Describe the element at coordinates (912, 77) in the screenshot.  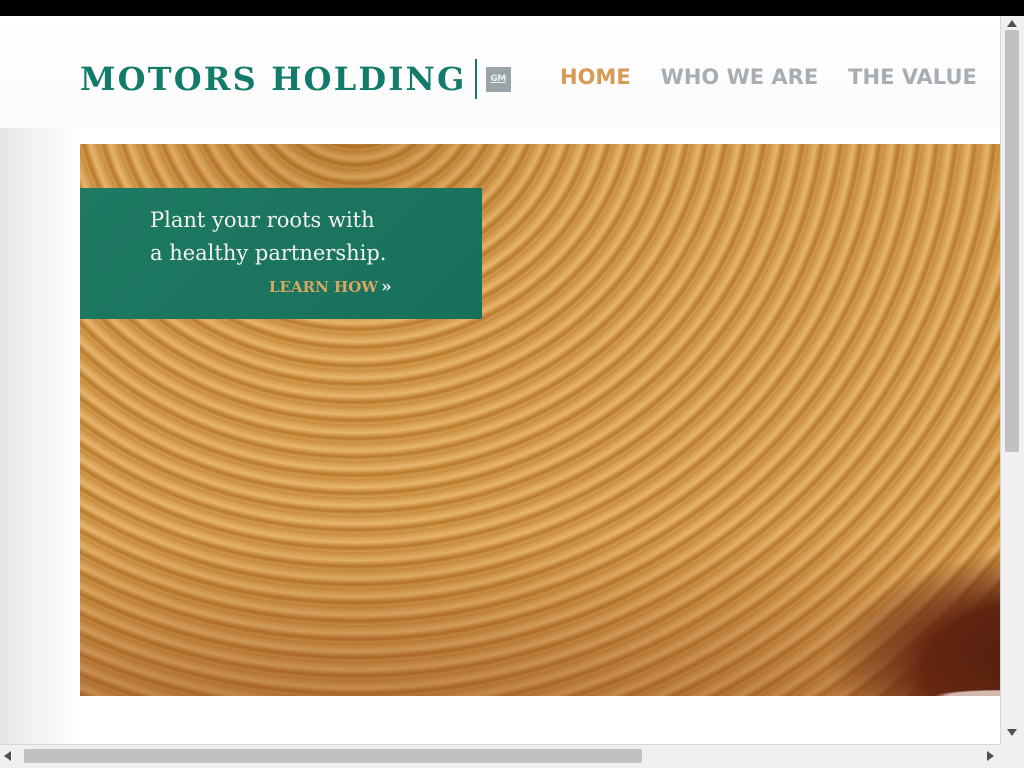
I see `nav-item-the-value: THE VALUE` at that location.